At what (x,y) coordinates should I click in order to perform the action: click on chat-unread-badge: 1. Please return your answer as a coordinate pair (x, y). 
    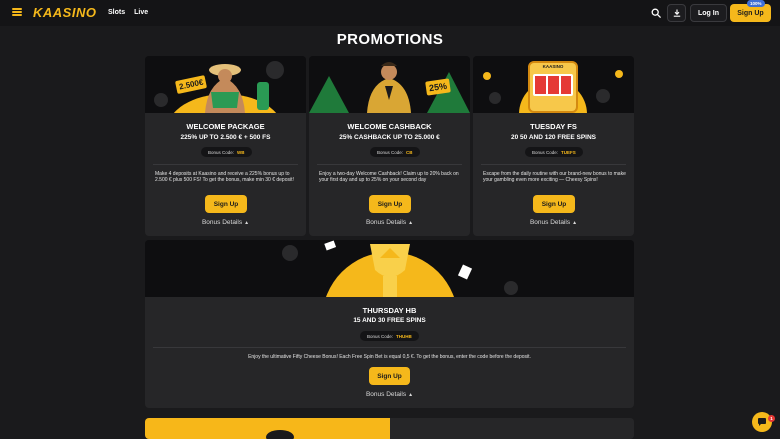
    Looking at the image, I should click on (771, 418).